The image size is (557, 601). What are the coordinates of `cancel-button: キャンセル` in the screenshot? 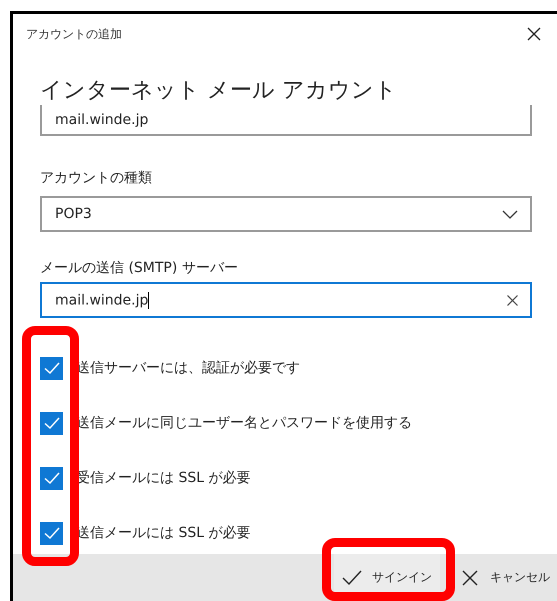 It's located at (499, 577).